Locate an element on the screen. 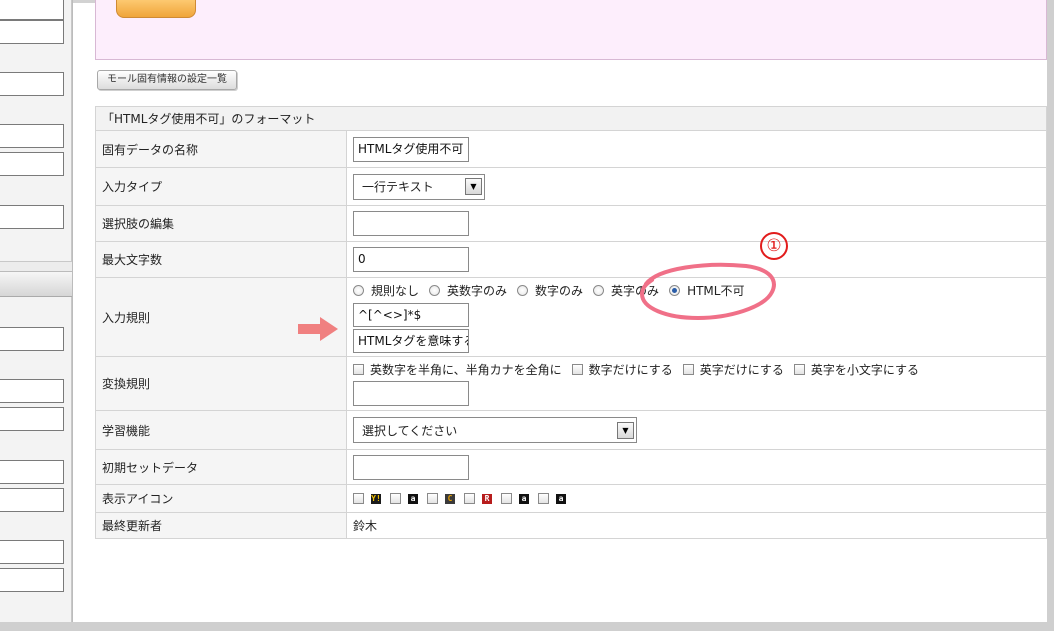 Image resolution: width=1054 pixels, height=631 pixels. rule-option-no-html: HTML不可 is located at coordinates (706, 290).